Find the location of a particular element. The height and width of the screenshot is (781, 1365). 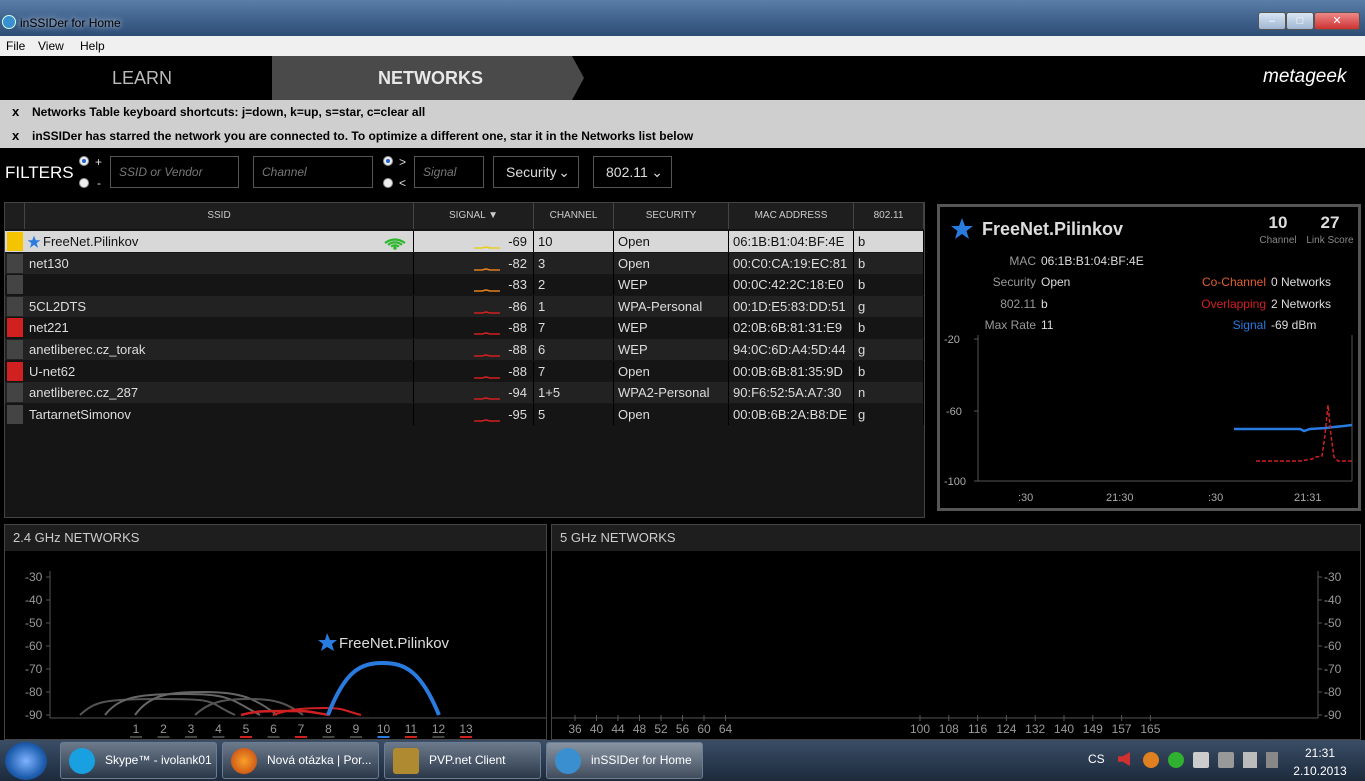

cell-80211-text: b is located at coordinates (862, 241).